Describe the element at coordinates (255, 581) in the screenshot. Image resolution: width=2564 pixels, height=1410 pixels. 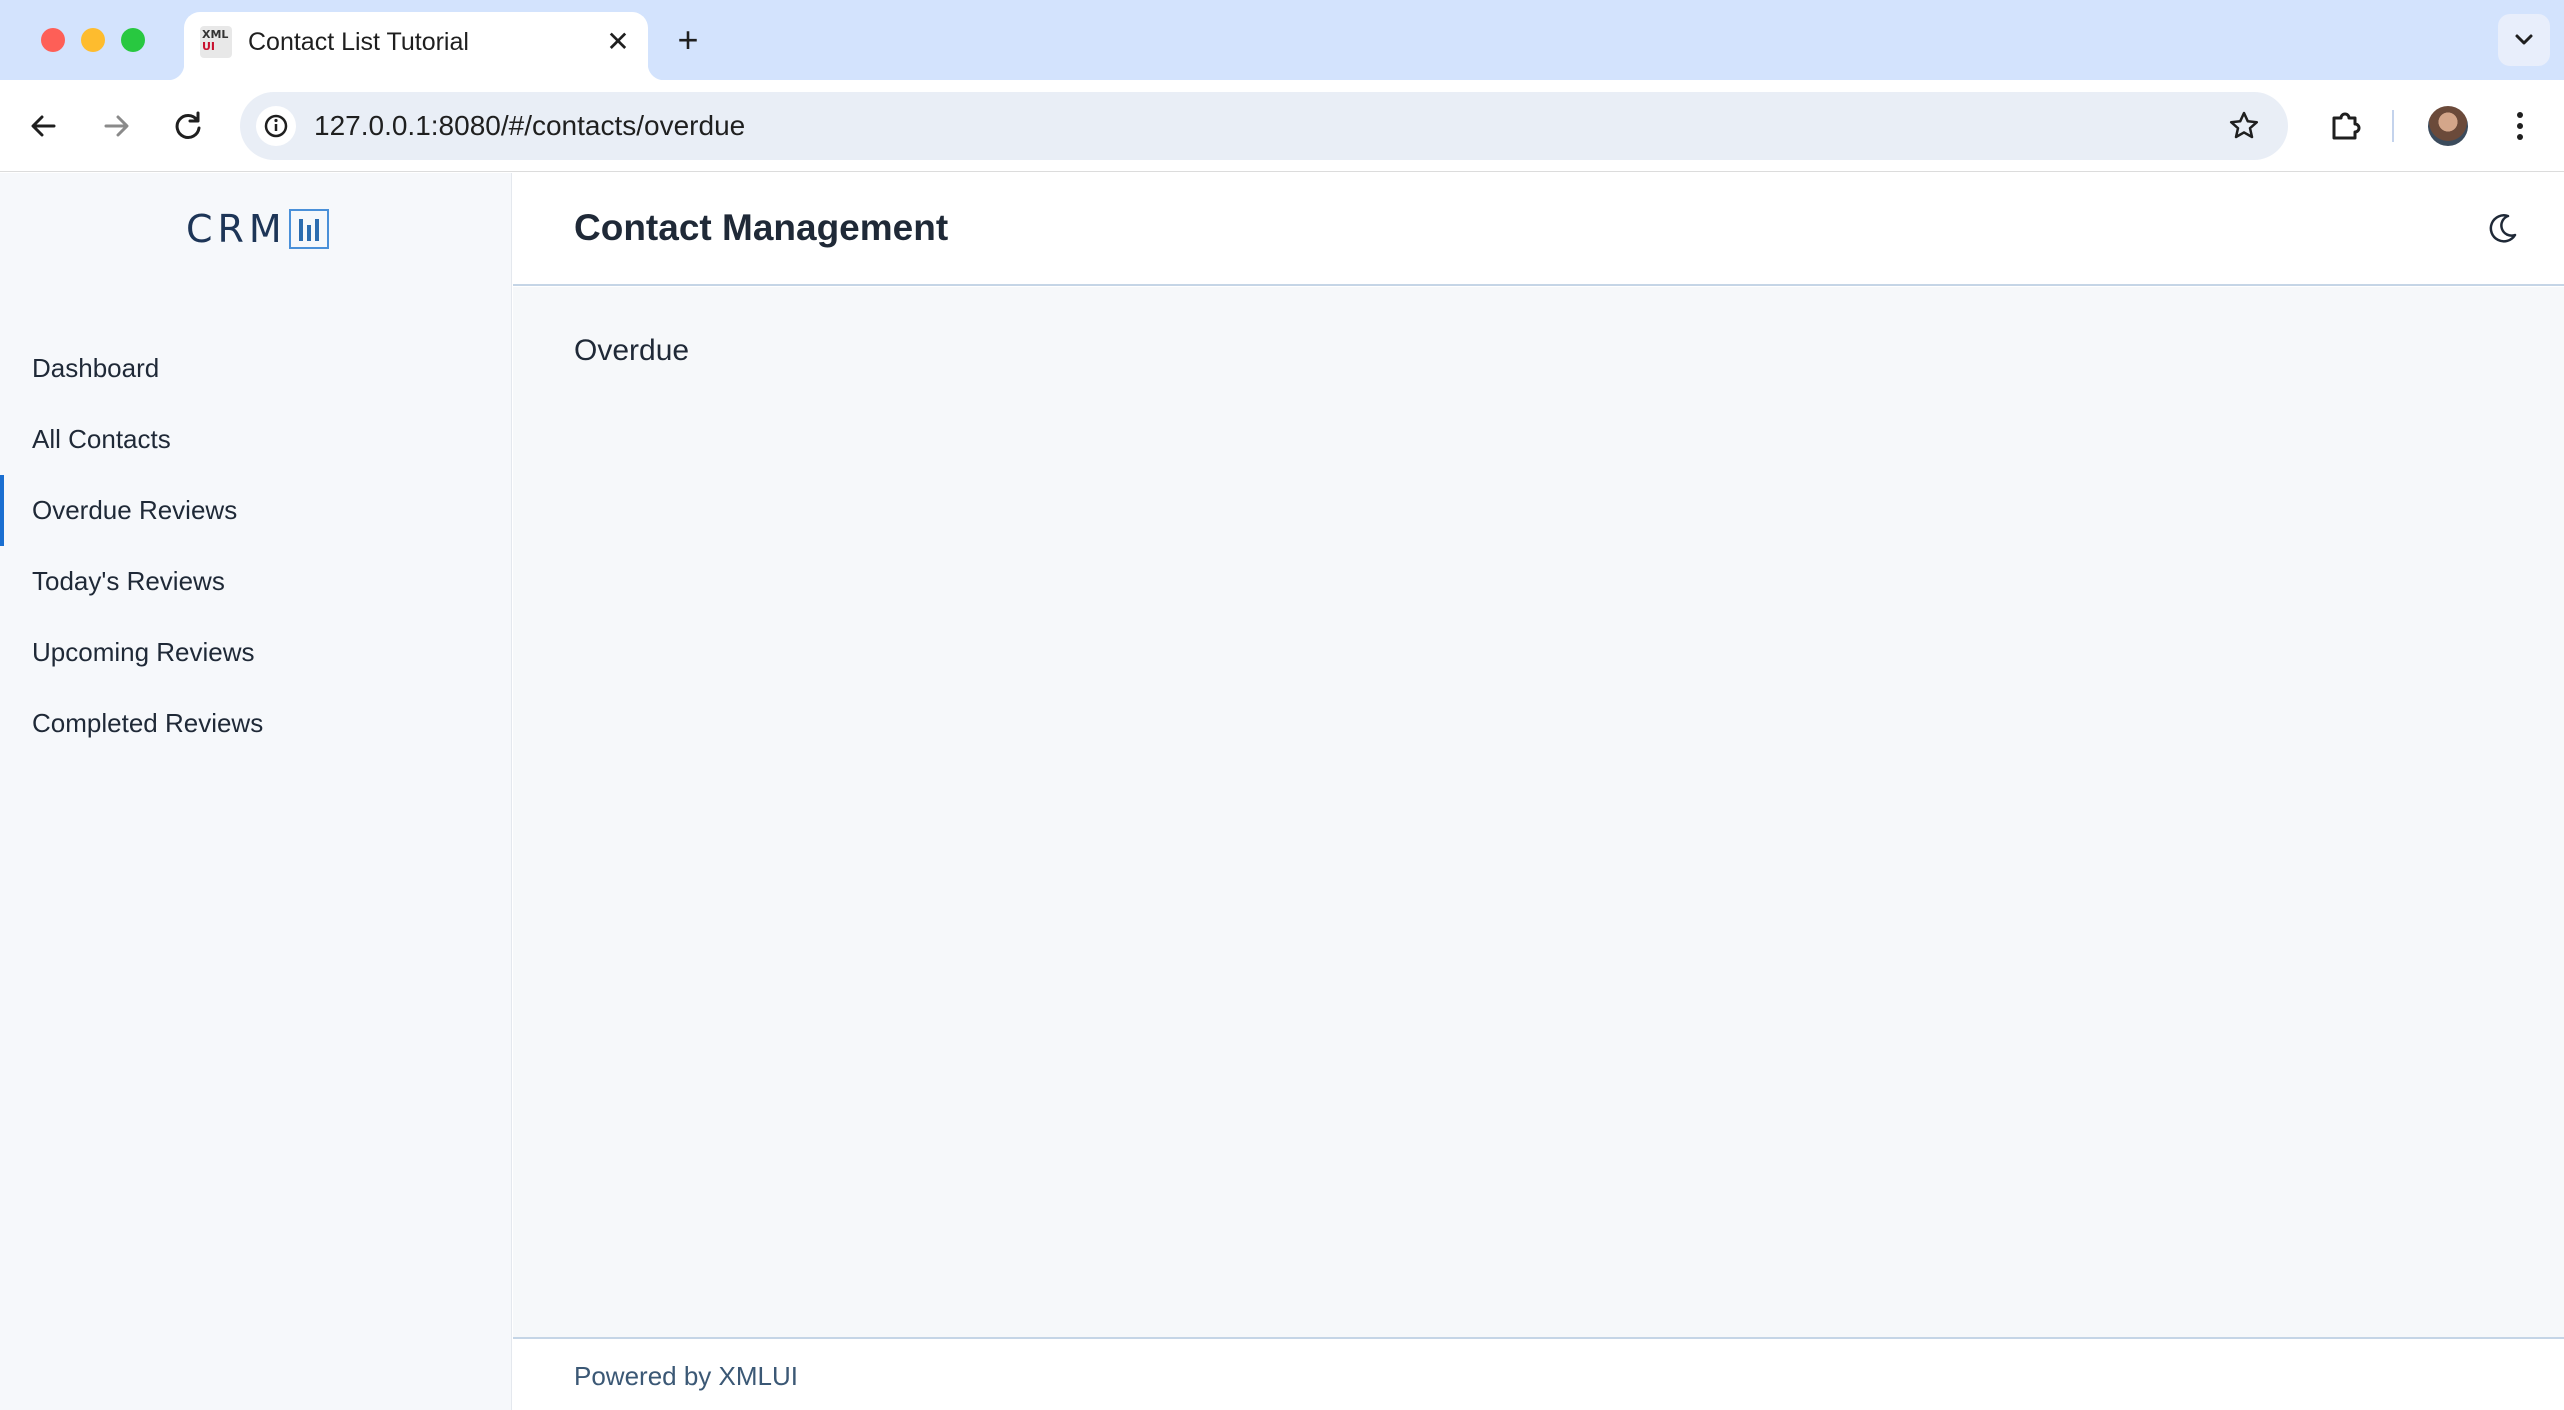
I see `sidebar-item-todays-reviews: Today's Reviews` at that location.